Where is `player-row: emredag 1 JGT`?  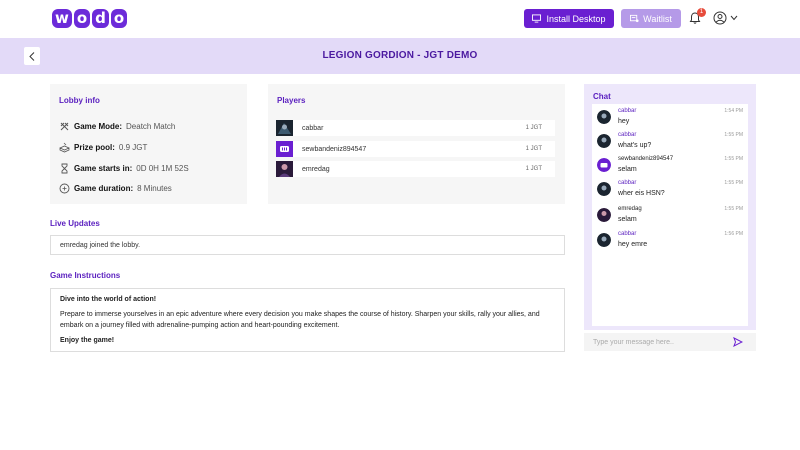
player-row: emredag 1 JGT is located at coordinates (415, 169).